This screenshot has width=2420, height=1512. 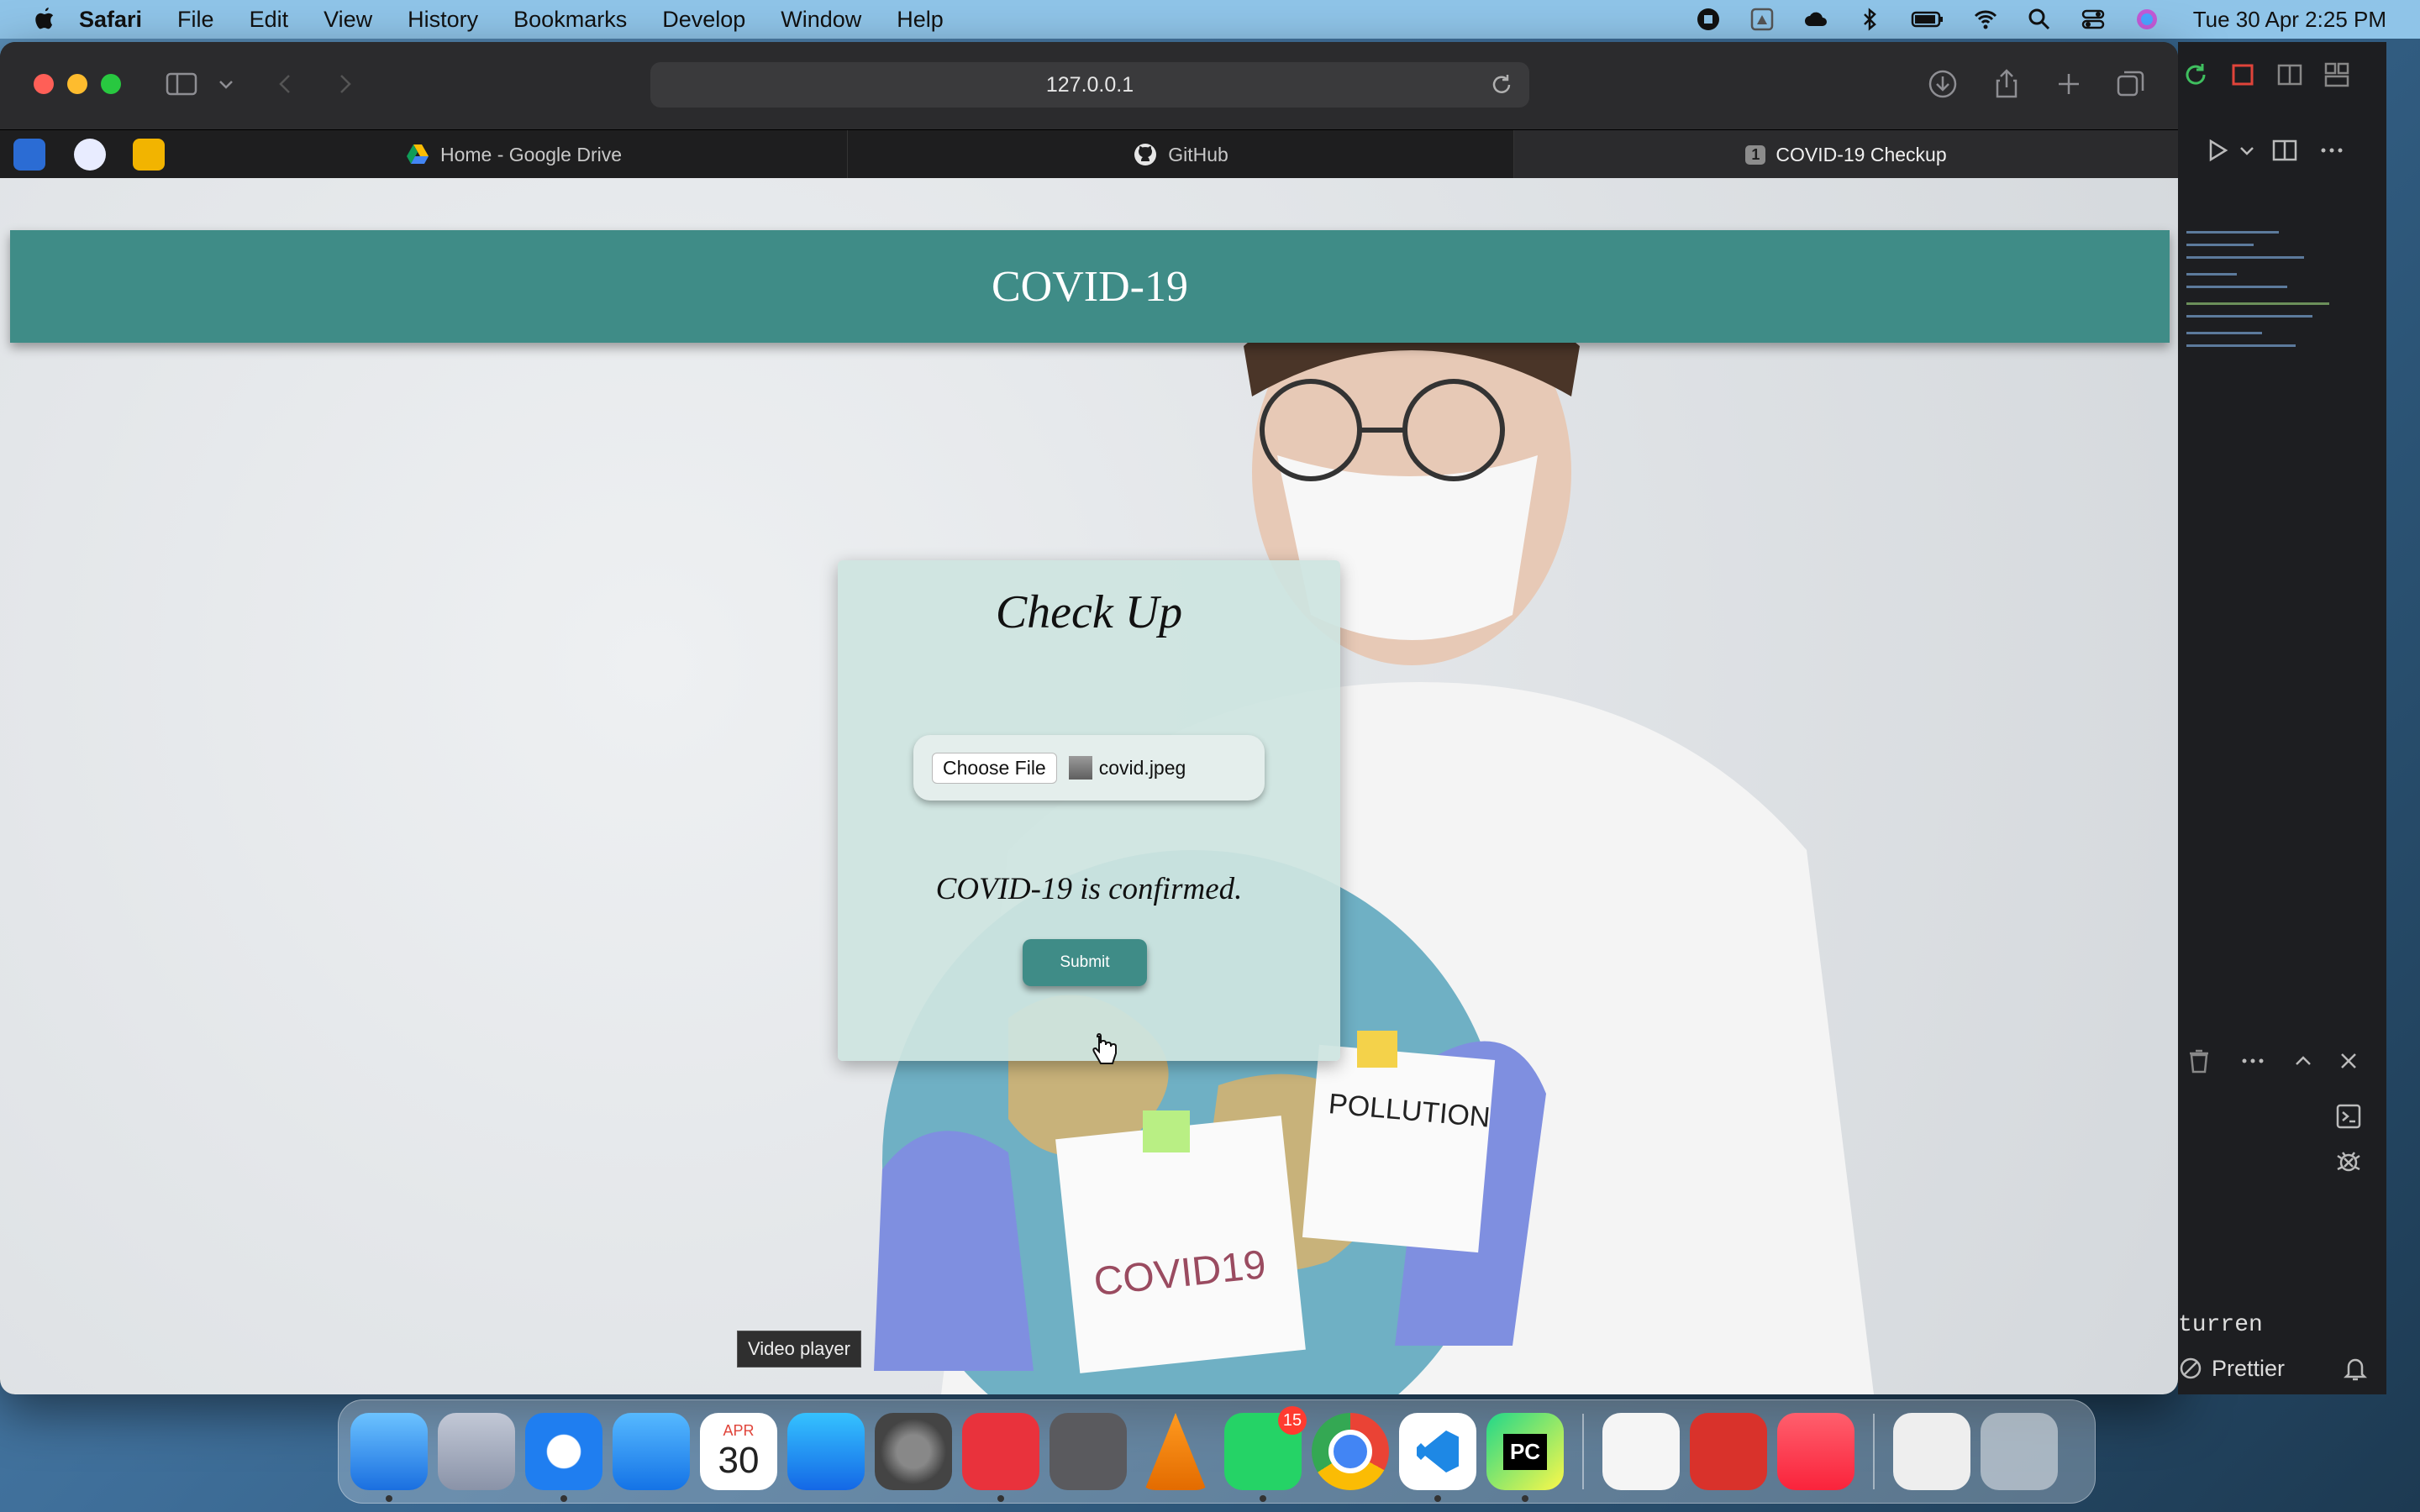 What do you see at coordinates (2195, 74) in the screenshot?
I see `restart-icon` at bounding box center [2195, 74].